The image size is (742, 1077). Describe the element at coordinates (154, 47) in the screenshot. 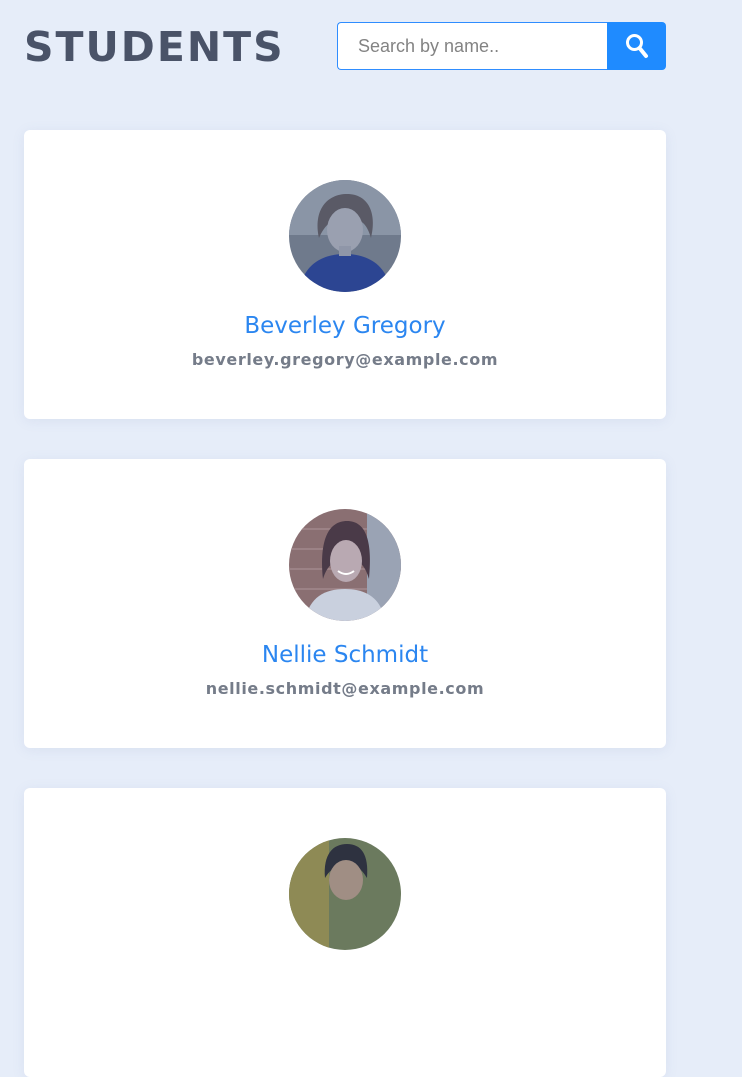

I see `page-title: STUDENTS` at that location.